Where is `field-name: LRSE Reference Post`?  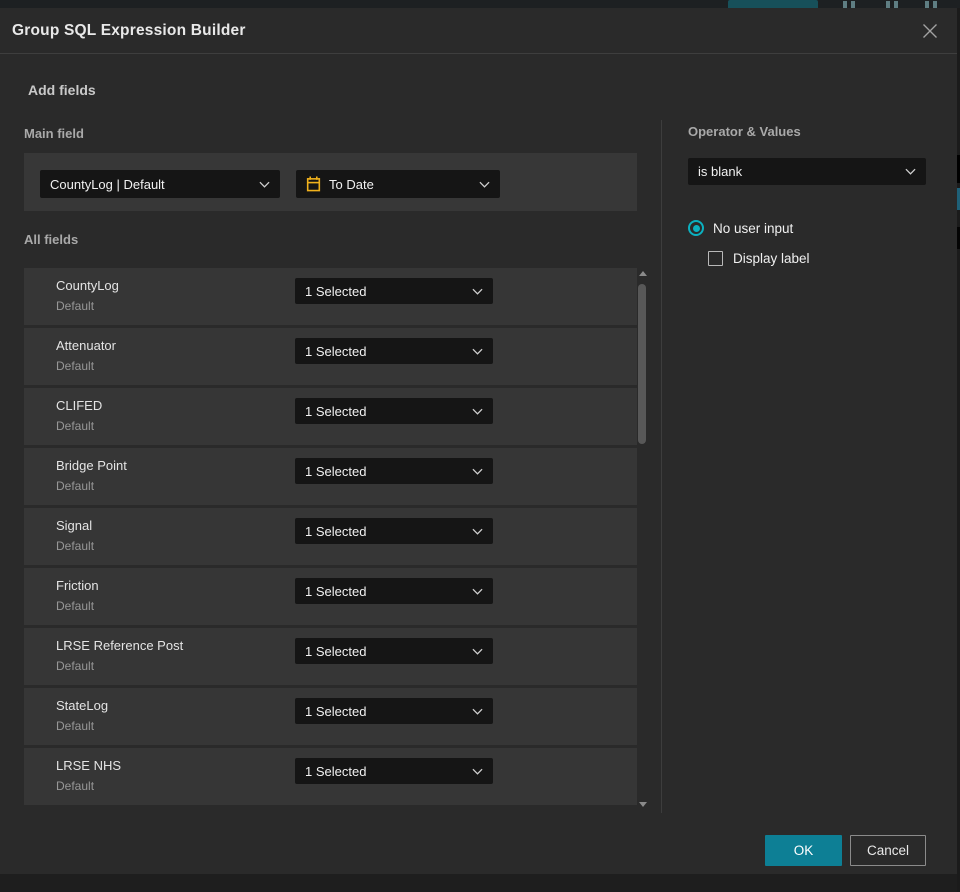 field-name: LRSE Reference Post is located at coordinates (120, 645).